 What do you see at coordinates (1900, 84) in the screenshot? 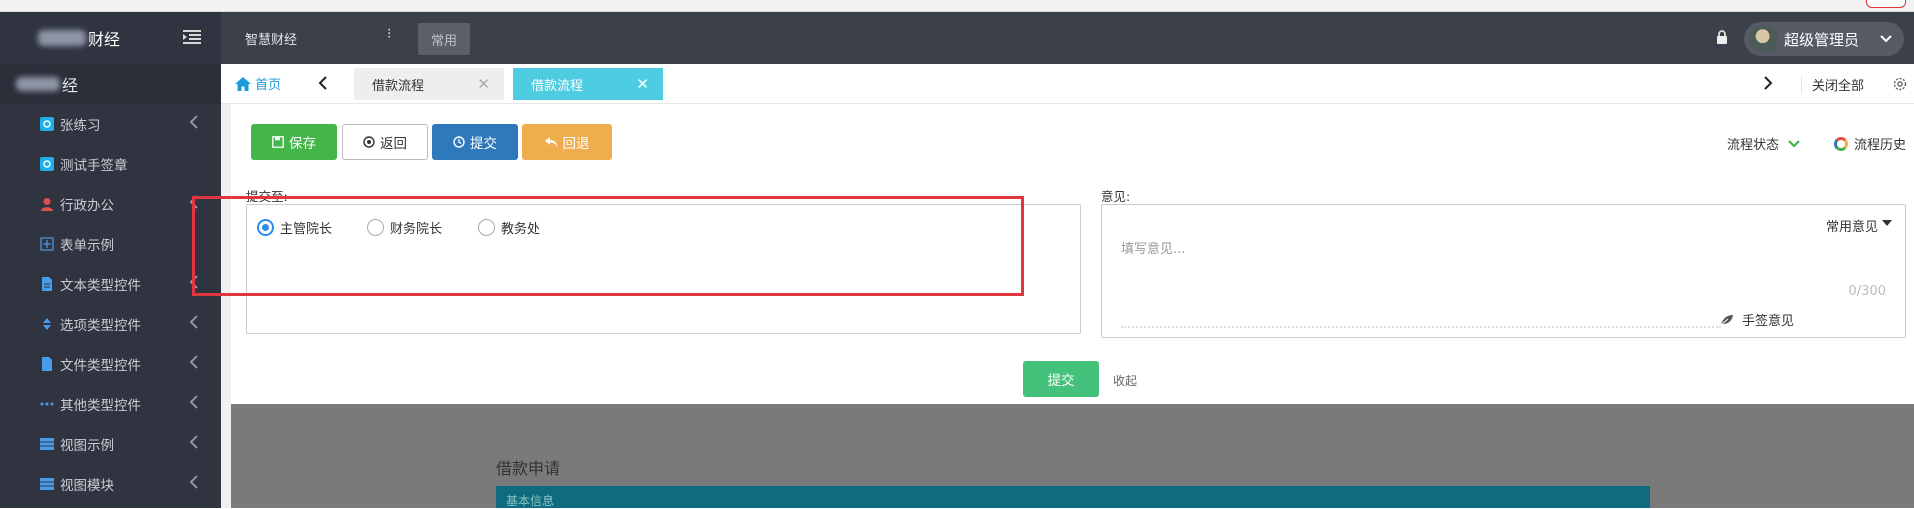
I see `gear-icon` at bounding box center [1900, 84].